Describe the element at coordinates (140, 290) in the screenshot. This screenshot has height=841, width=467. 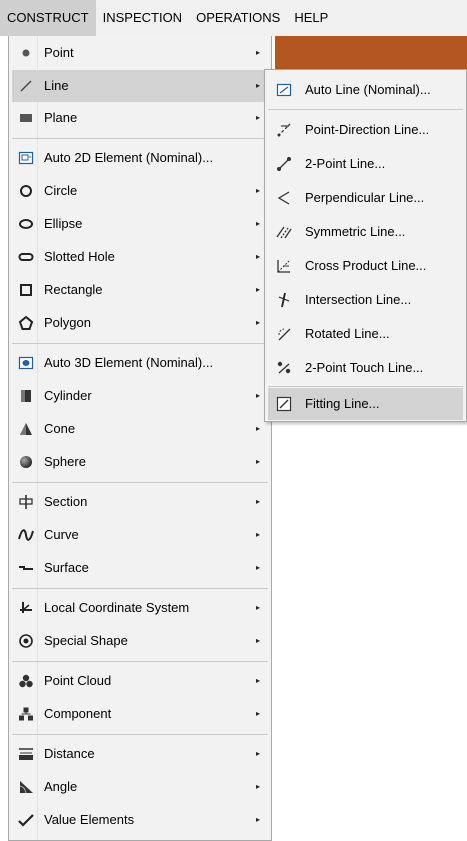
I see `menu-item-rectangle: Rectangle ▸` at that location.